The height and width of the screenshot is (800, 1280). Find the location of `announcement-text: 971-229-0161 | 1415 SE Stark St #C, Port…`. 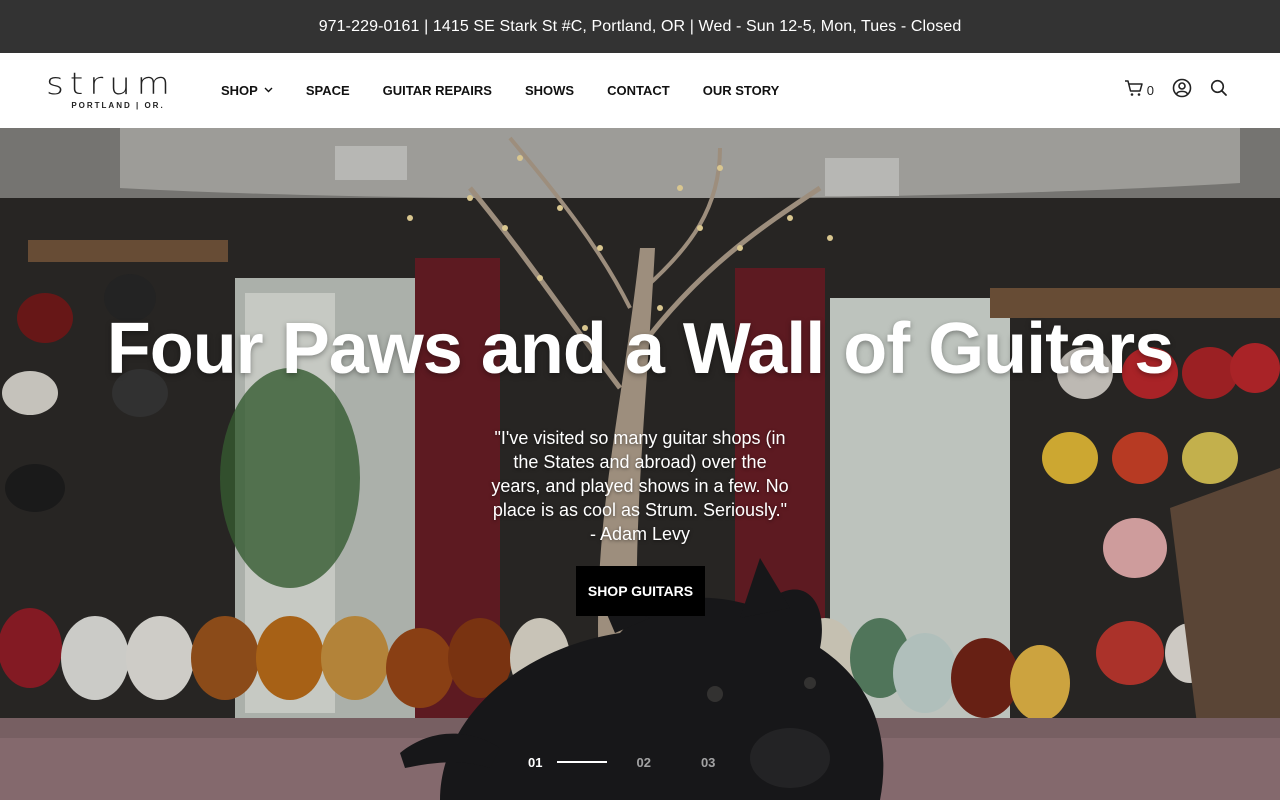

announcement-text: 971-229-0161 | 1415 SE Stark St #C, Port… is located at coordinates (640, 26).